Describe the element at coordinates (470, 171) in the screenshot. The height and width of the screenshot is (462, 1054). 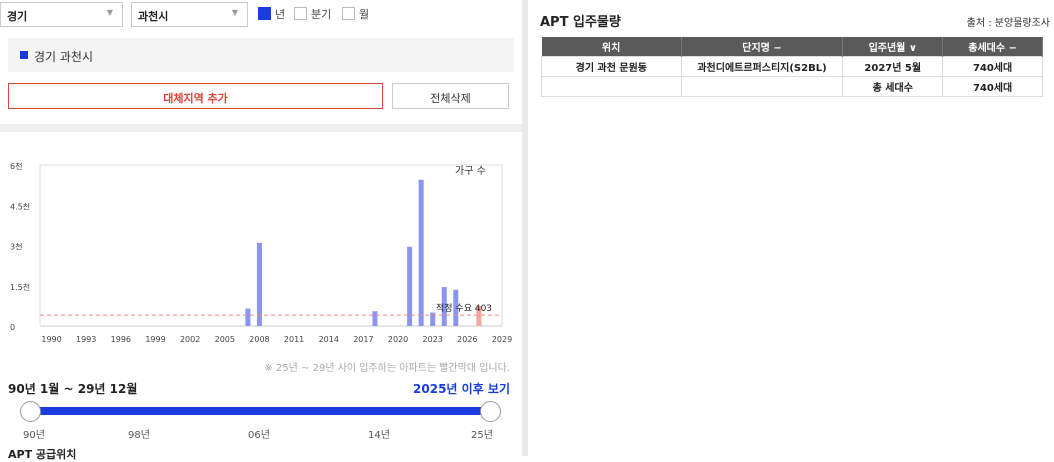
I see `chart-legend: 가구 수` at that location.